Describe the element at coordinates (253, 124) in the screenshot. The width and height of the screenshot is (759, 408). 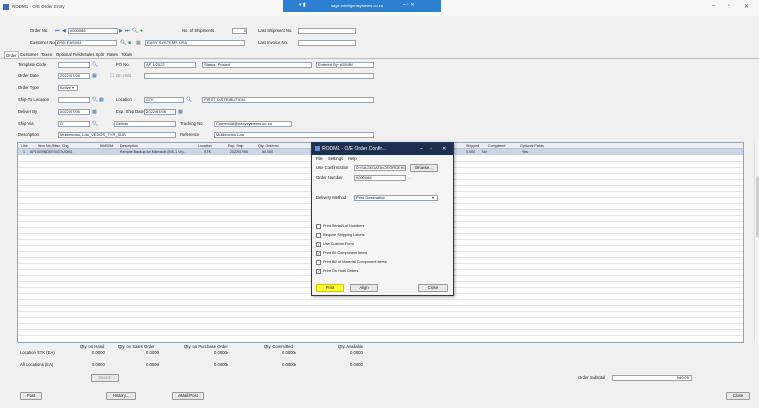
I see `tracking-field: Comercial@easysystems.co.za` at that location.